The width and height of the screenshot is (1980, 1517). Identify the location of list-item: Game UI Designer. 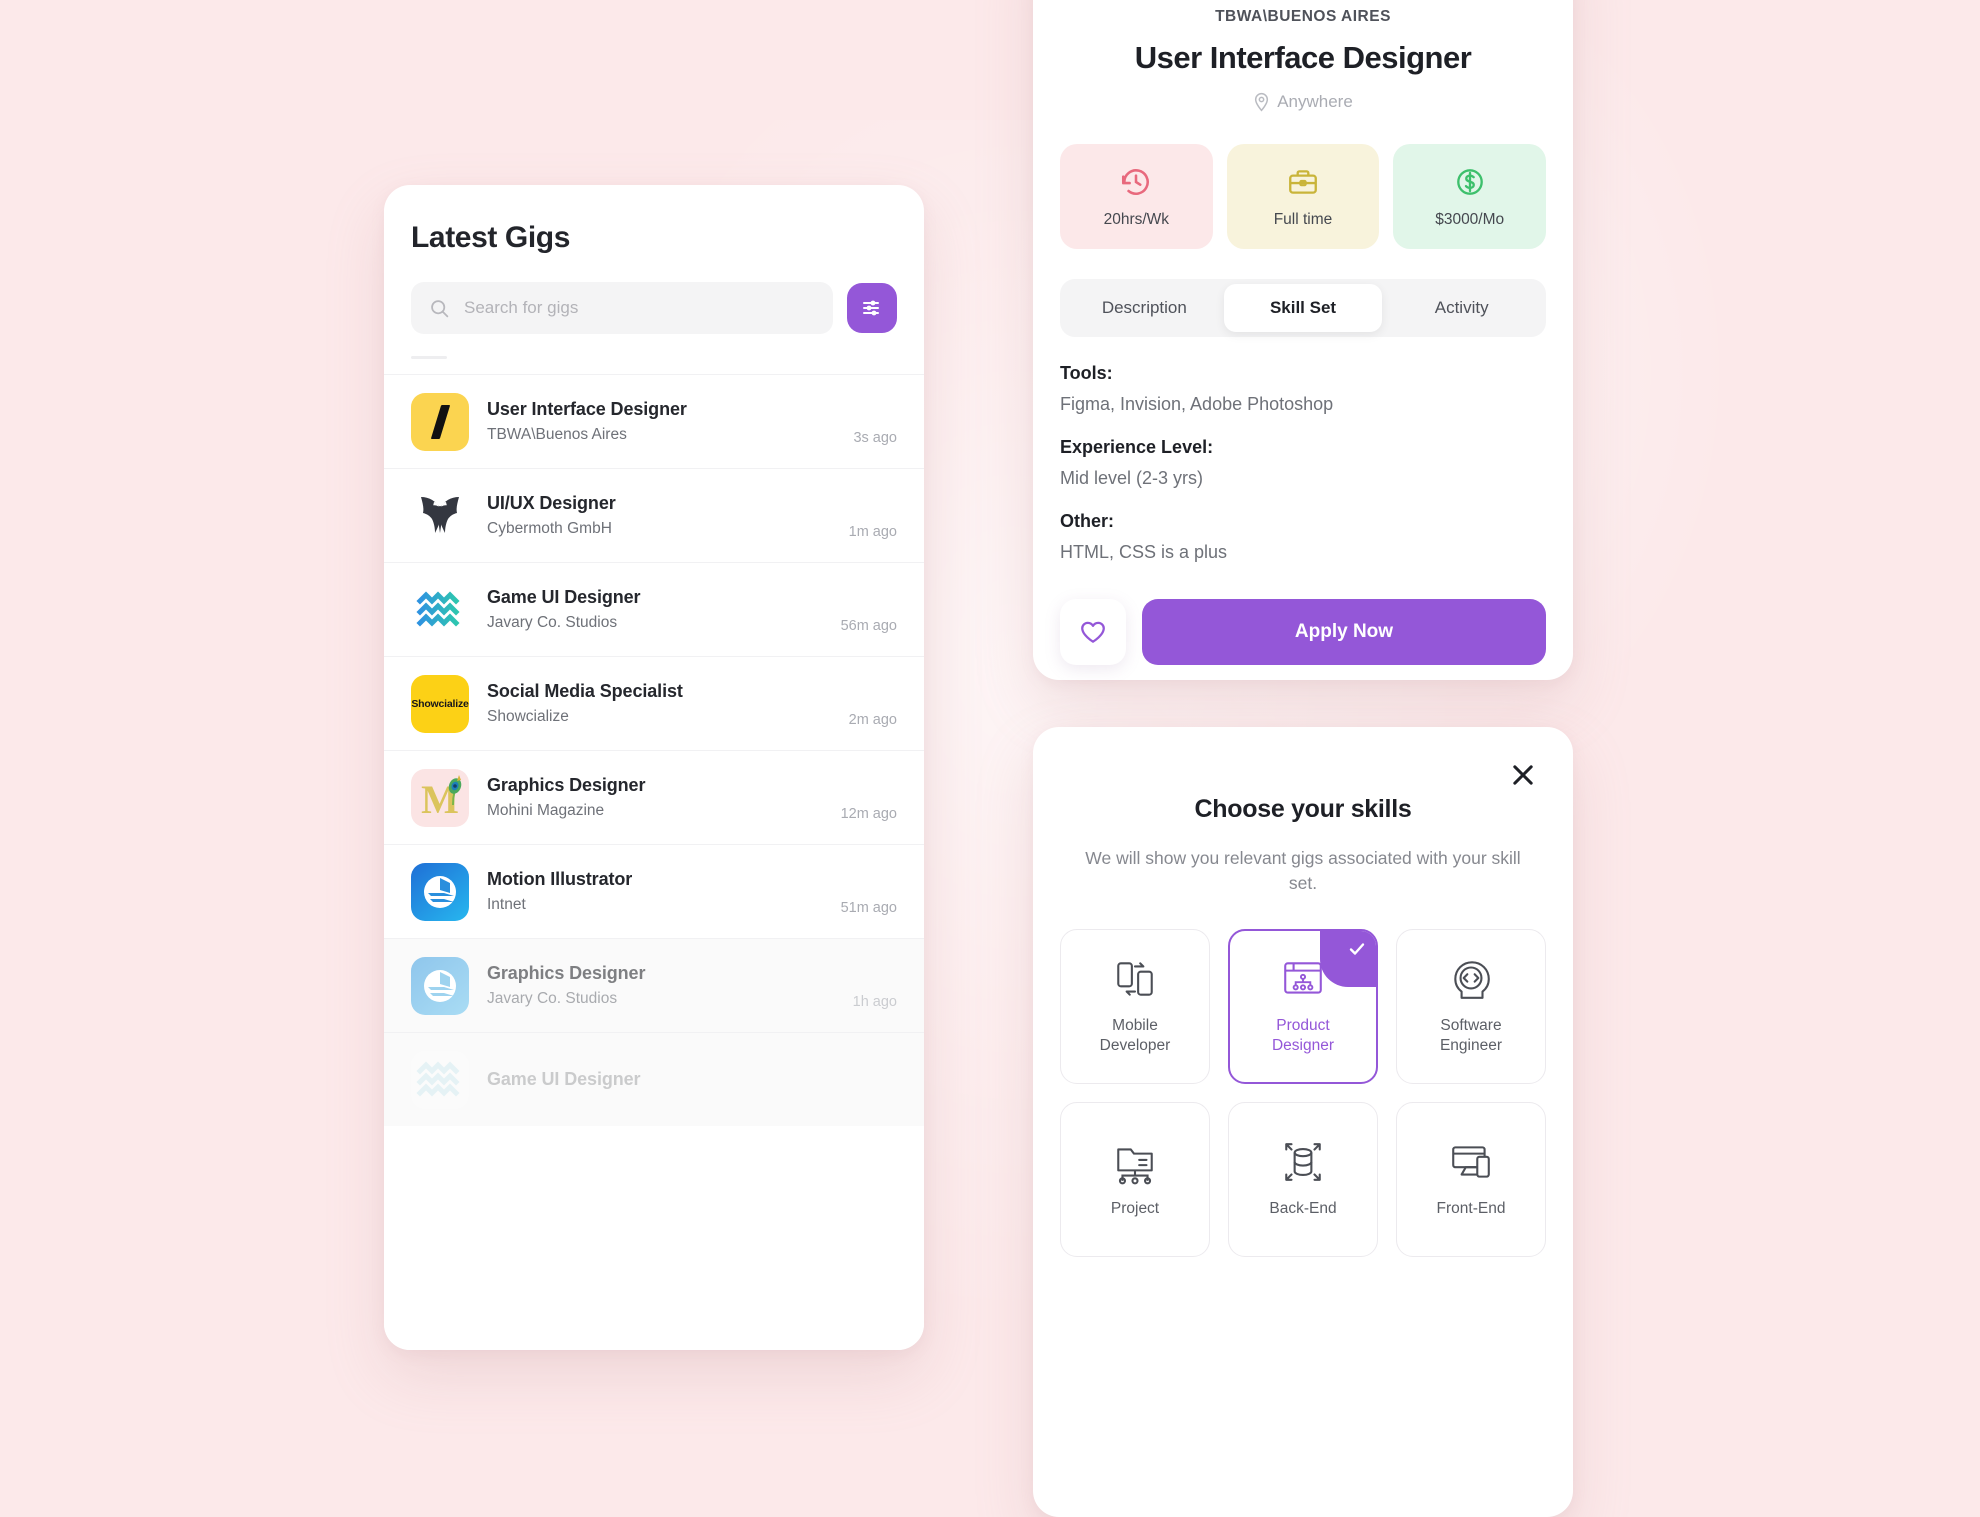
(654, 1079).